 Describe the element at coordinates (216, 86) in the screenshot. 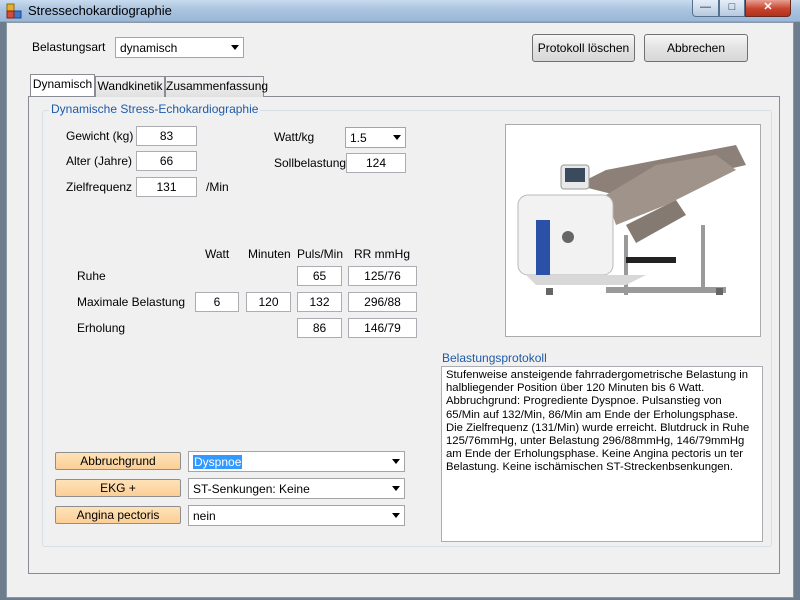

I see `tab-zusammenfassung: Zusammenfassung` at that location.